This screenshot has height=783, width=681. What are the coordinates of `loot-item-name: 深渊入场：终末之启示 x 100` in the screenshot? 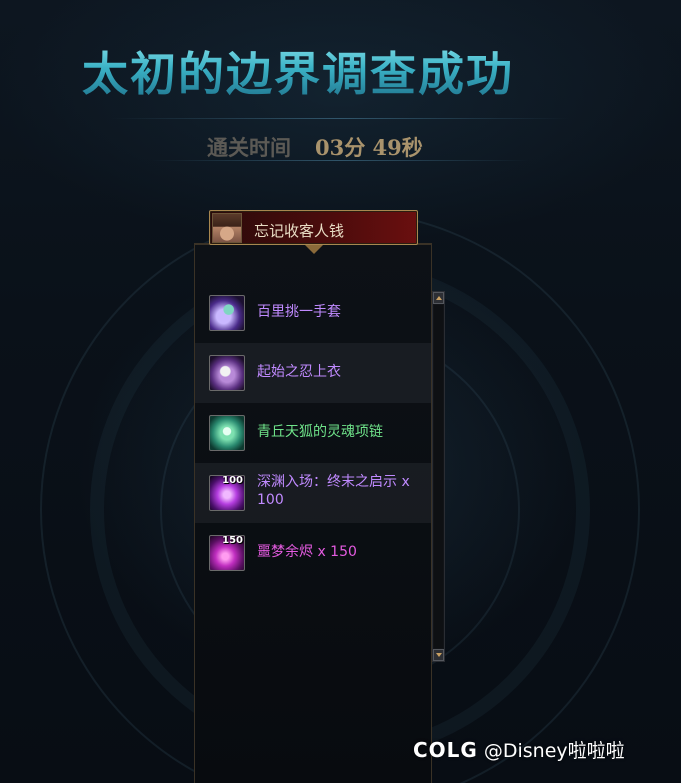 It's located at (333, 491).